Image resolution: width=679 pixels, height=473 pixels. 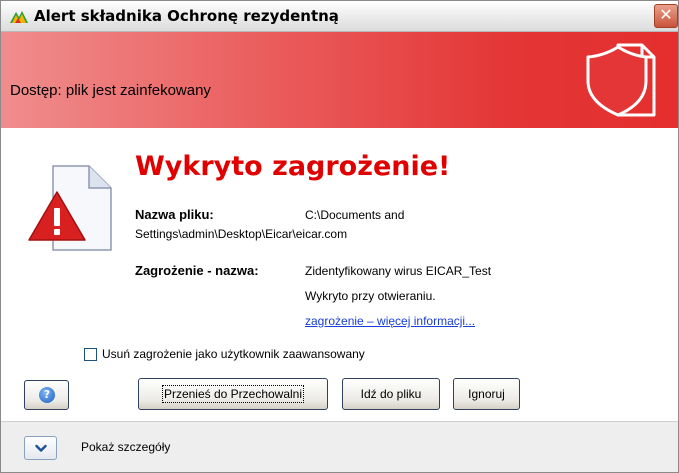 What do you see at coordinates (70, 208) in the screenshot?
I see `warning-document-icon` at bounding box center [70, 208].